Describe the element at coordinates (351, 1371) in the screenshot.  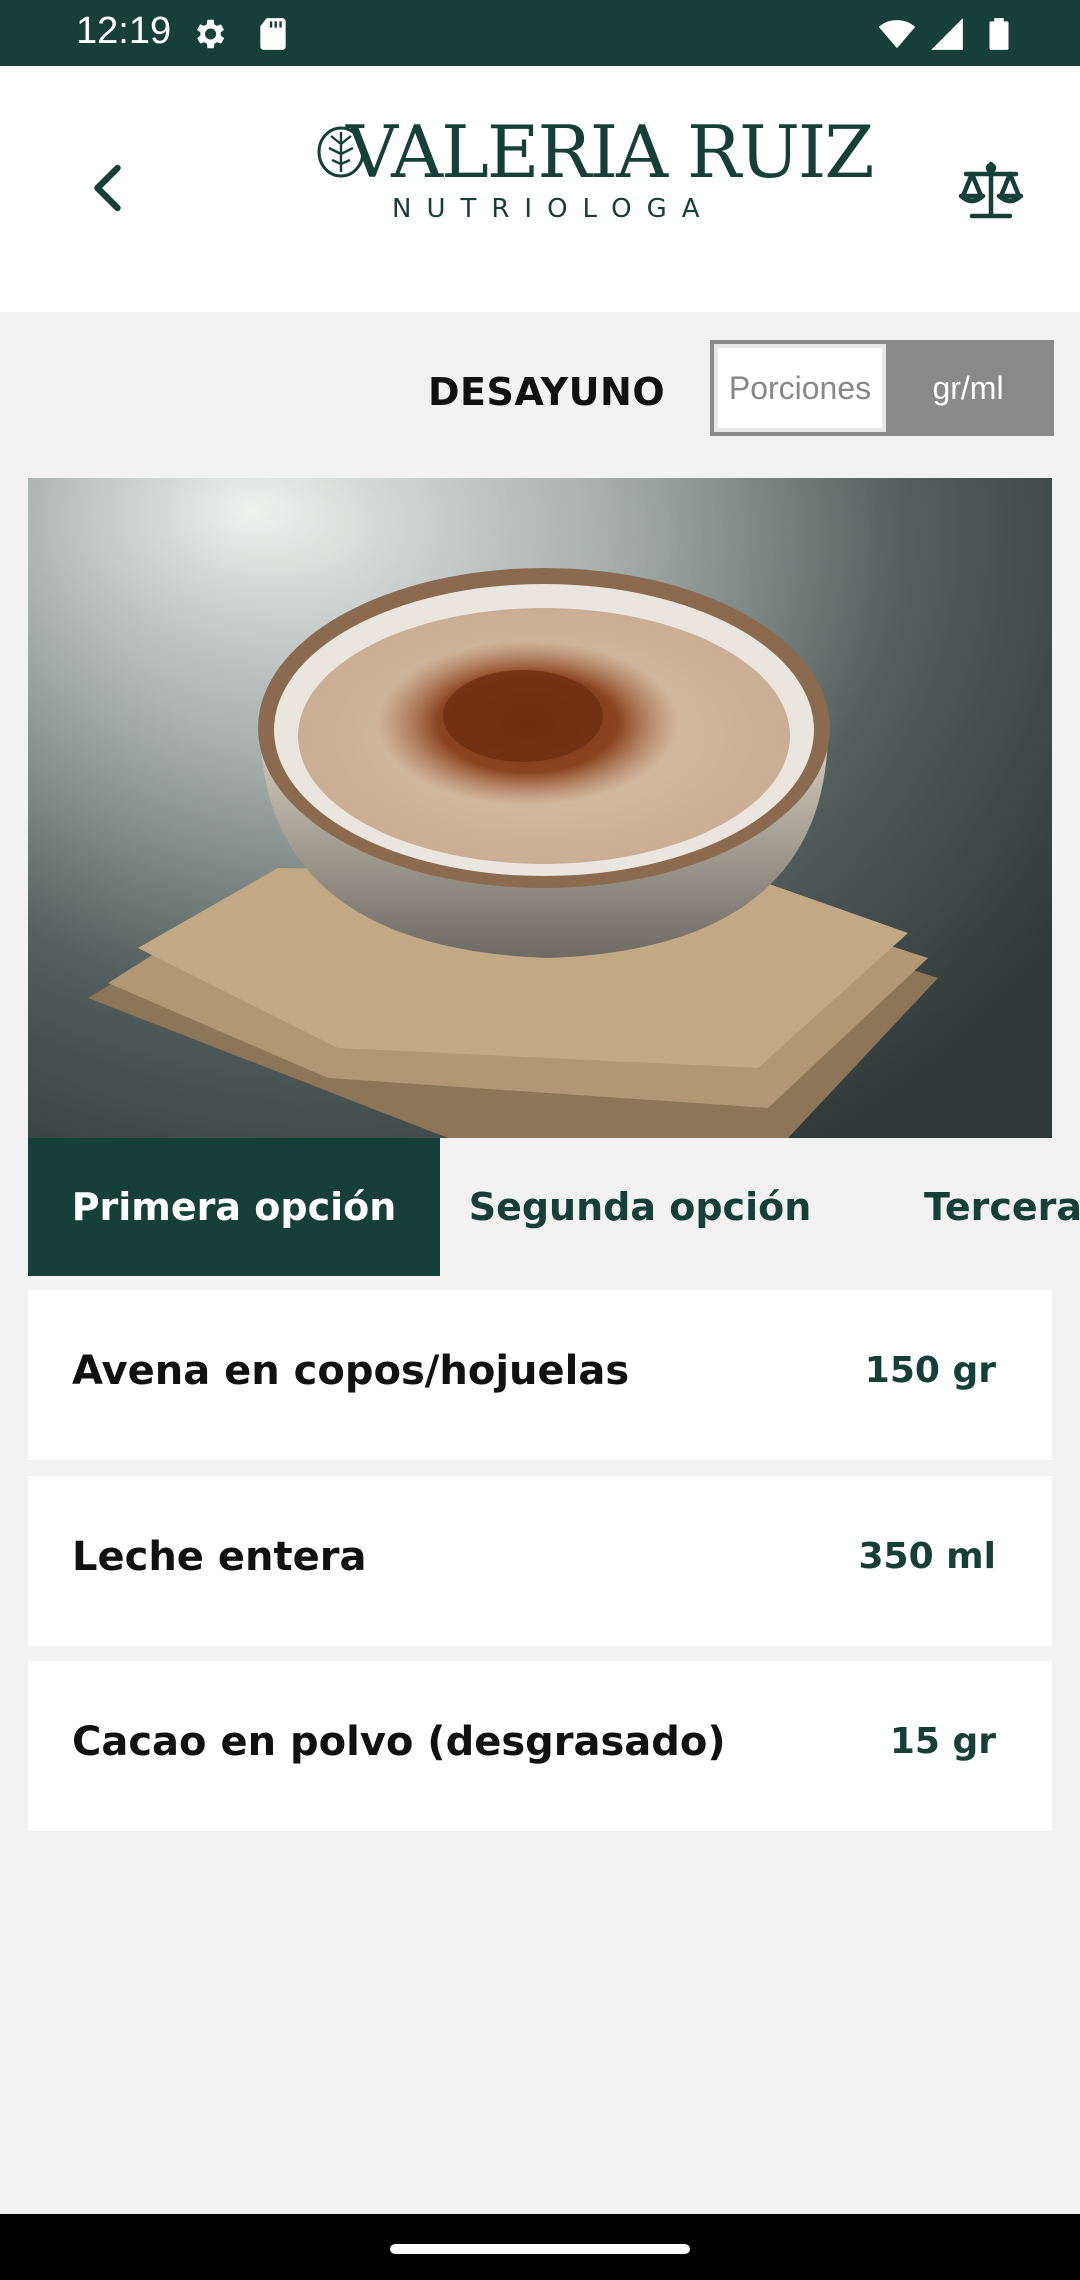
I see `ingredient-name: Avena en copos/hojuelas` at that location.